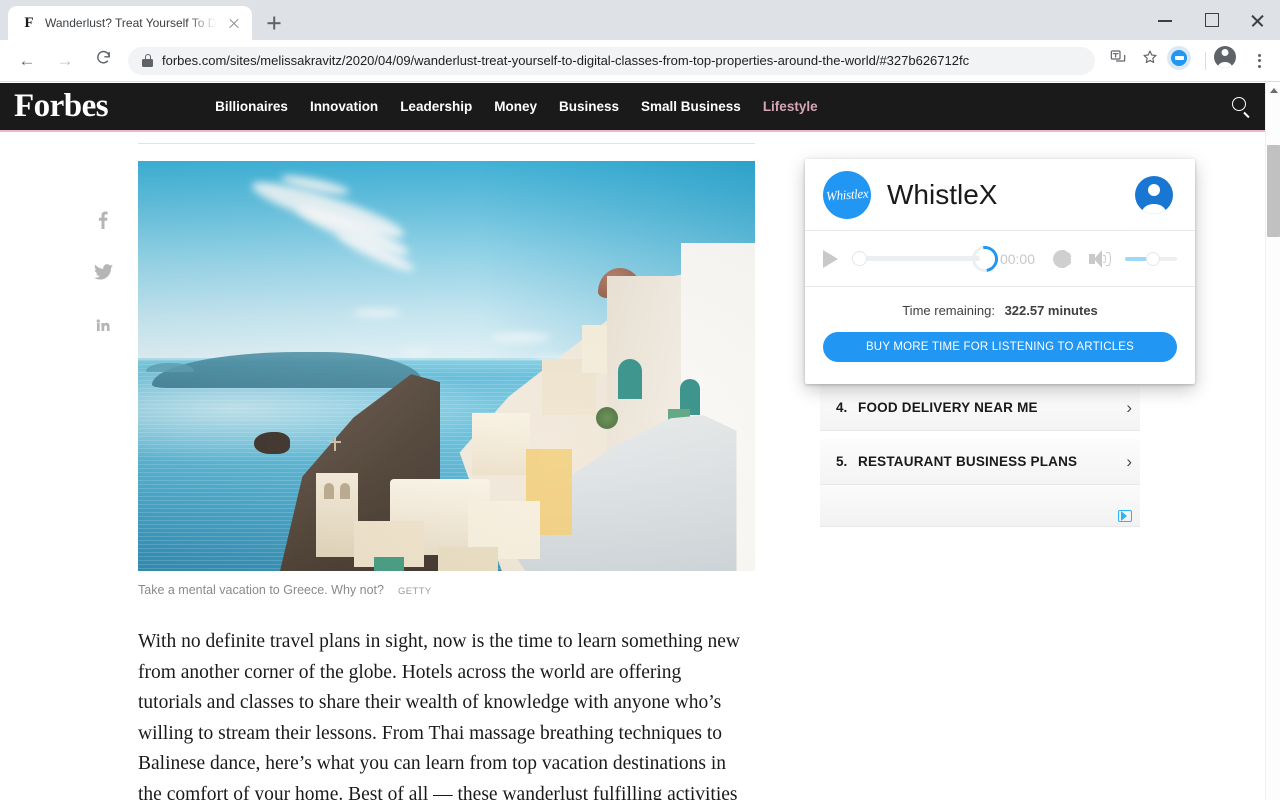 The width and height of the screenshot is (1280, 800). I want to click on whistlex-logo-icon: Whistlex, so click(847, 194).